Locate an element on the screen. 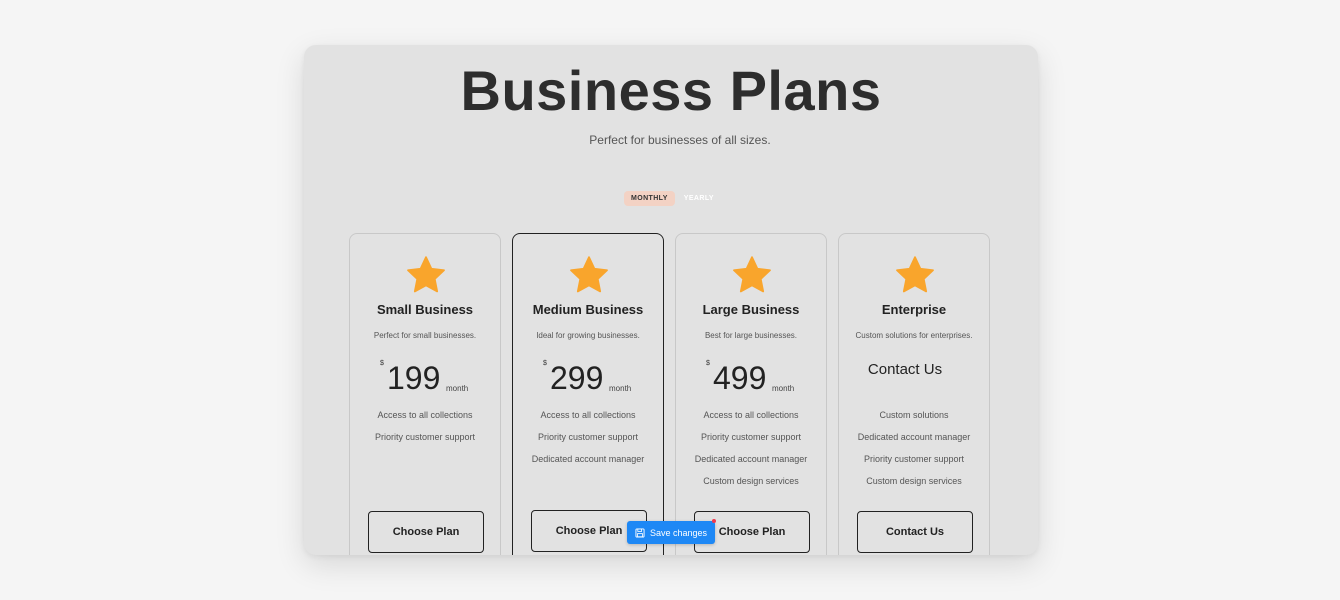 Image resolution: width=1340 pixels, height=600 pixels. choose-plan-button: Choose Plan is located at coordinates (426, 532).